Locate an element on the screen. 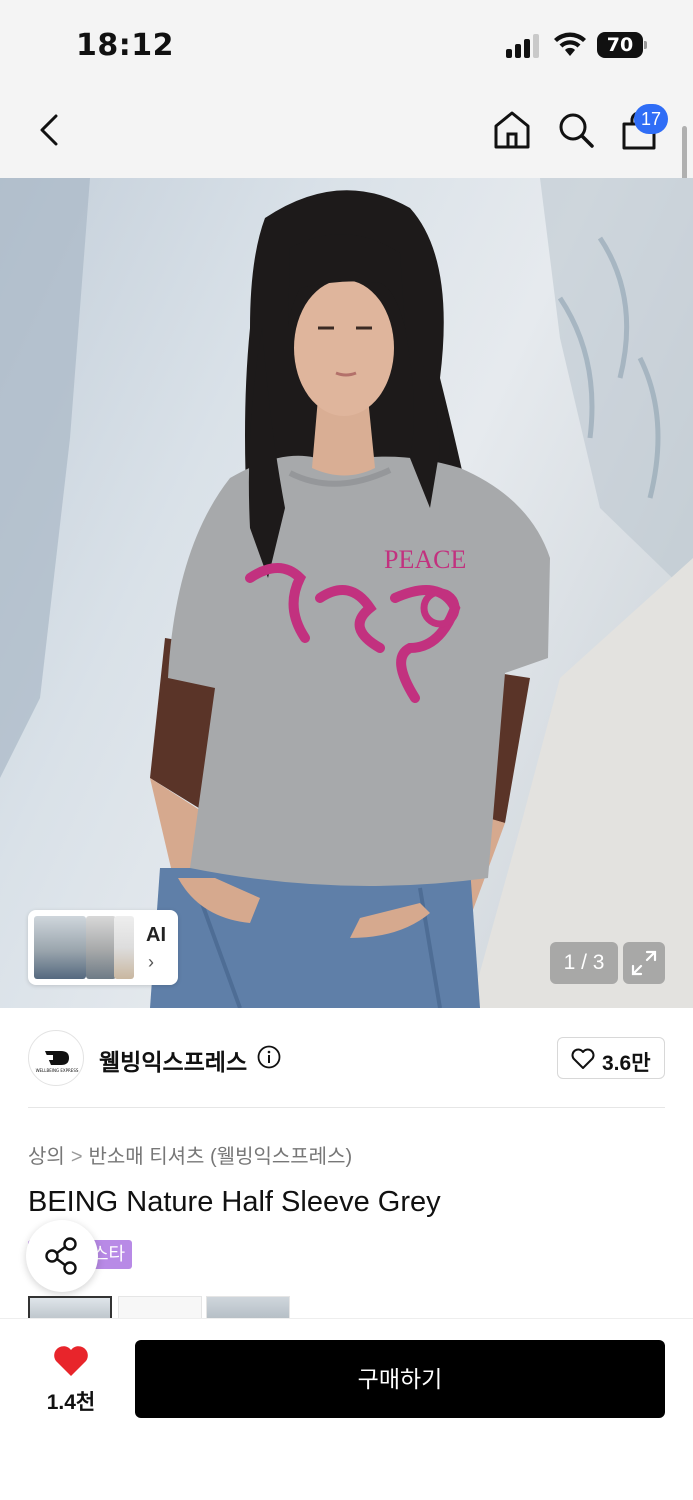 The width and height of the screenshot is (693, 1500). info-icon is located at coordinates (269, 1057).